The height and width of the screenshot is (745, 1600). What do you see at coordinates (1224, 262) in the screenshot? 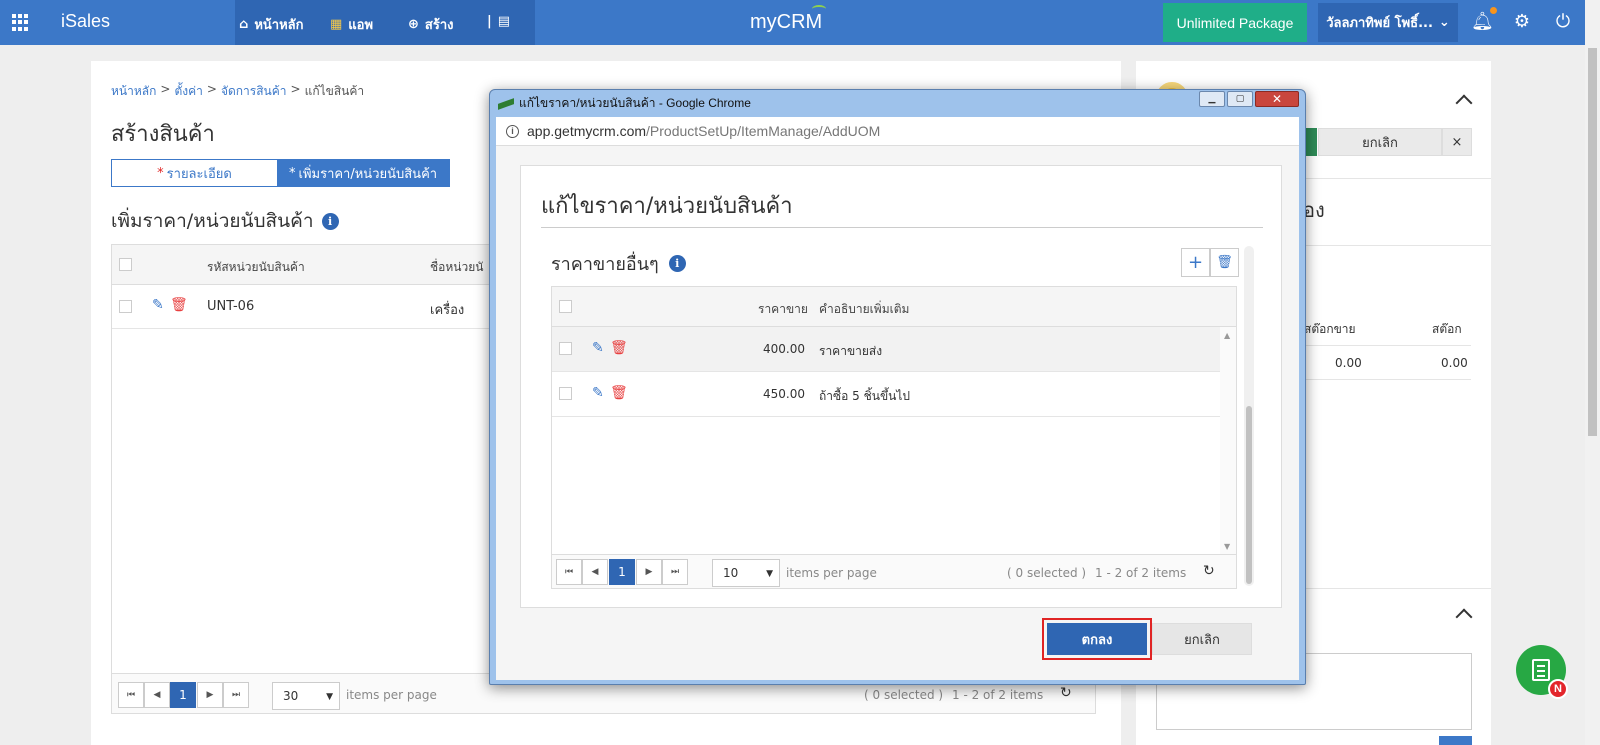
I see `delete-rows-button: 🗑︎` at bounding box center [1224, 262].